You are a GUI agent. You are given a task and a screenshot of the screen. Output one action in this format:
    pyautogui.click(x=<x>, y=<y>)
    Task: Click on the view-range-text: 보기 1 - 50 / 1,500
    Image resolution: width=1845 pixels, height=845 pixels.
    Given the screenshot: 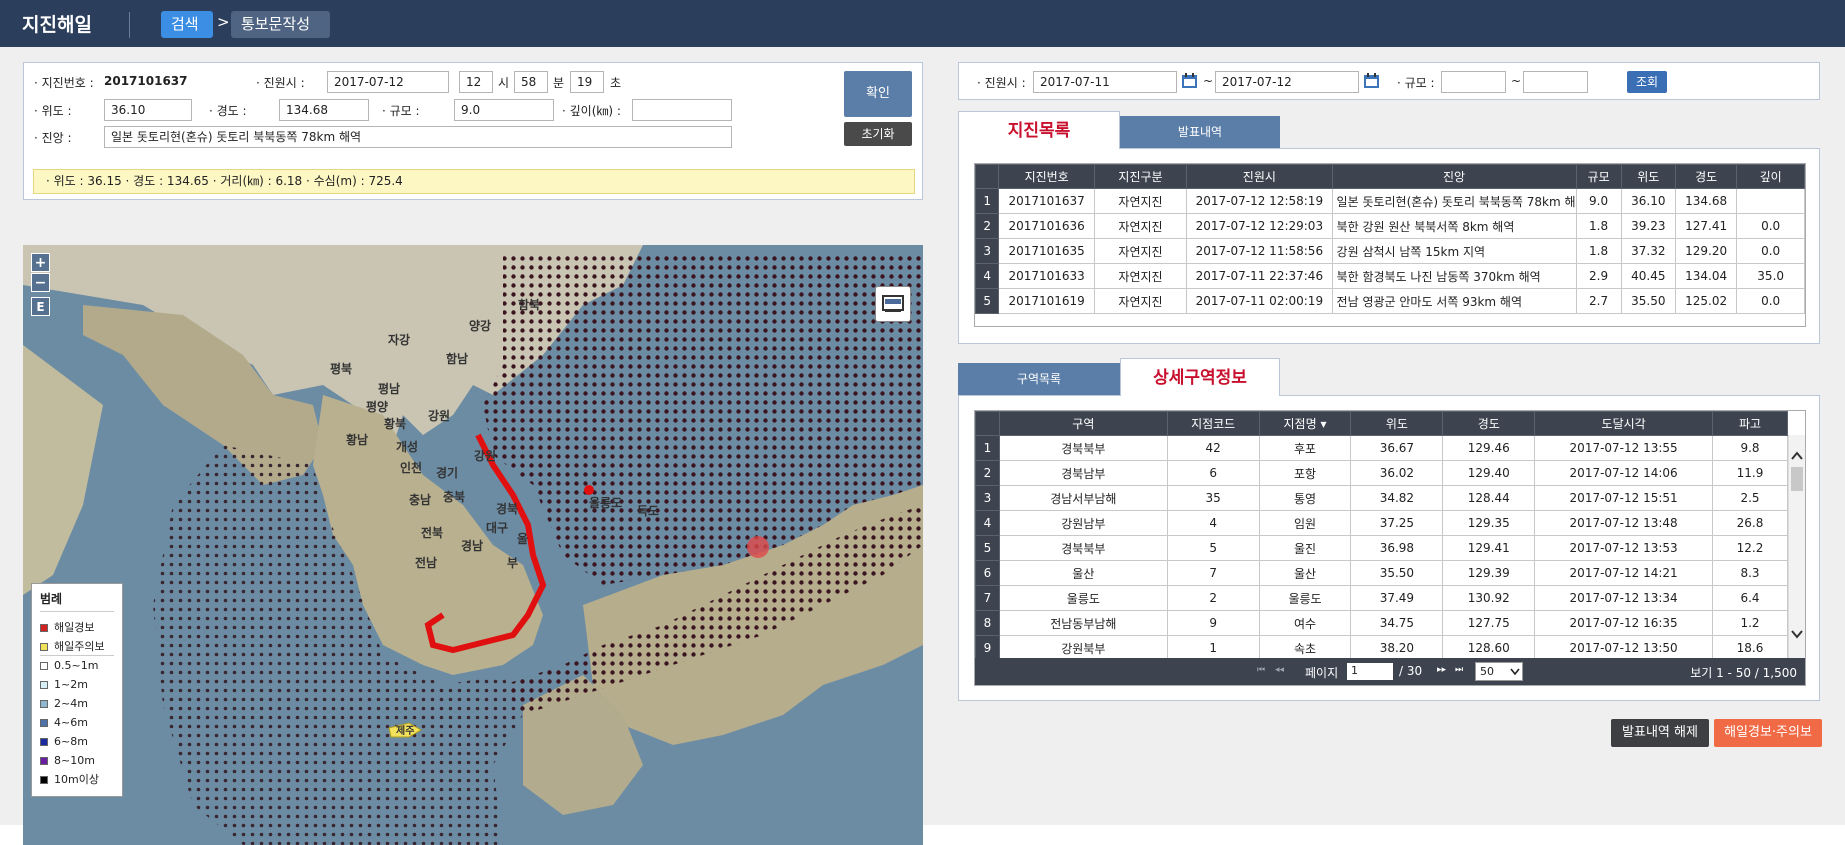 What is the action you would take?
    pyautogui.click(x=1743, y=673)
    